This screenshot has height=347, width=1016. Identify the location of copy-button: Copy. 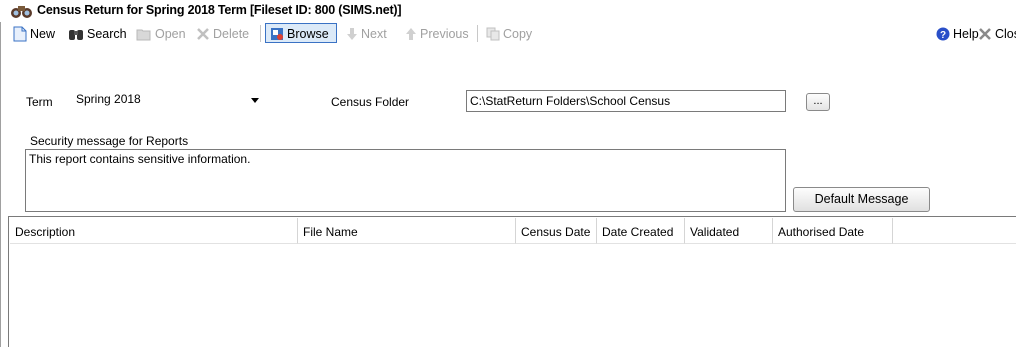
(509, 34).